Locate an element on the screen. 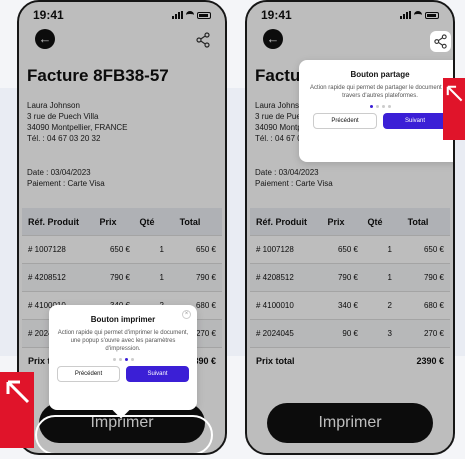 The width and height of the screenshot is (465, 459). close-icon: × is located at coordinates (186, 314).